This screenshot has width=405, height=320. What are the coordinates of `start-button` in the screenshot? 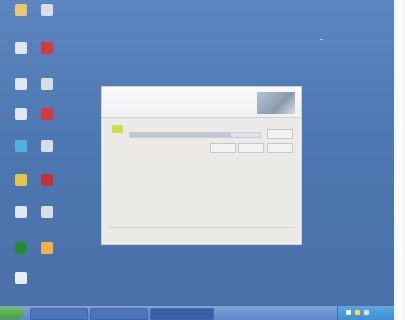 It's located at (12, 313).